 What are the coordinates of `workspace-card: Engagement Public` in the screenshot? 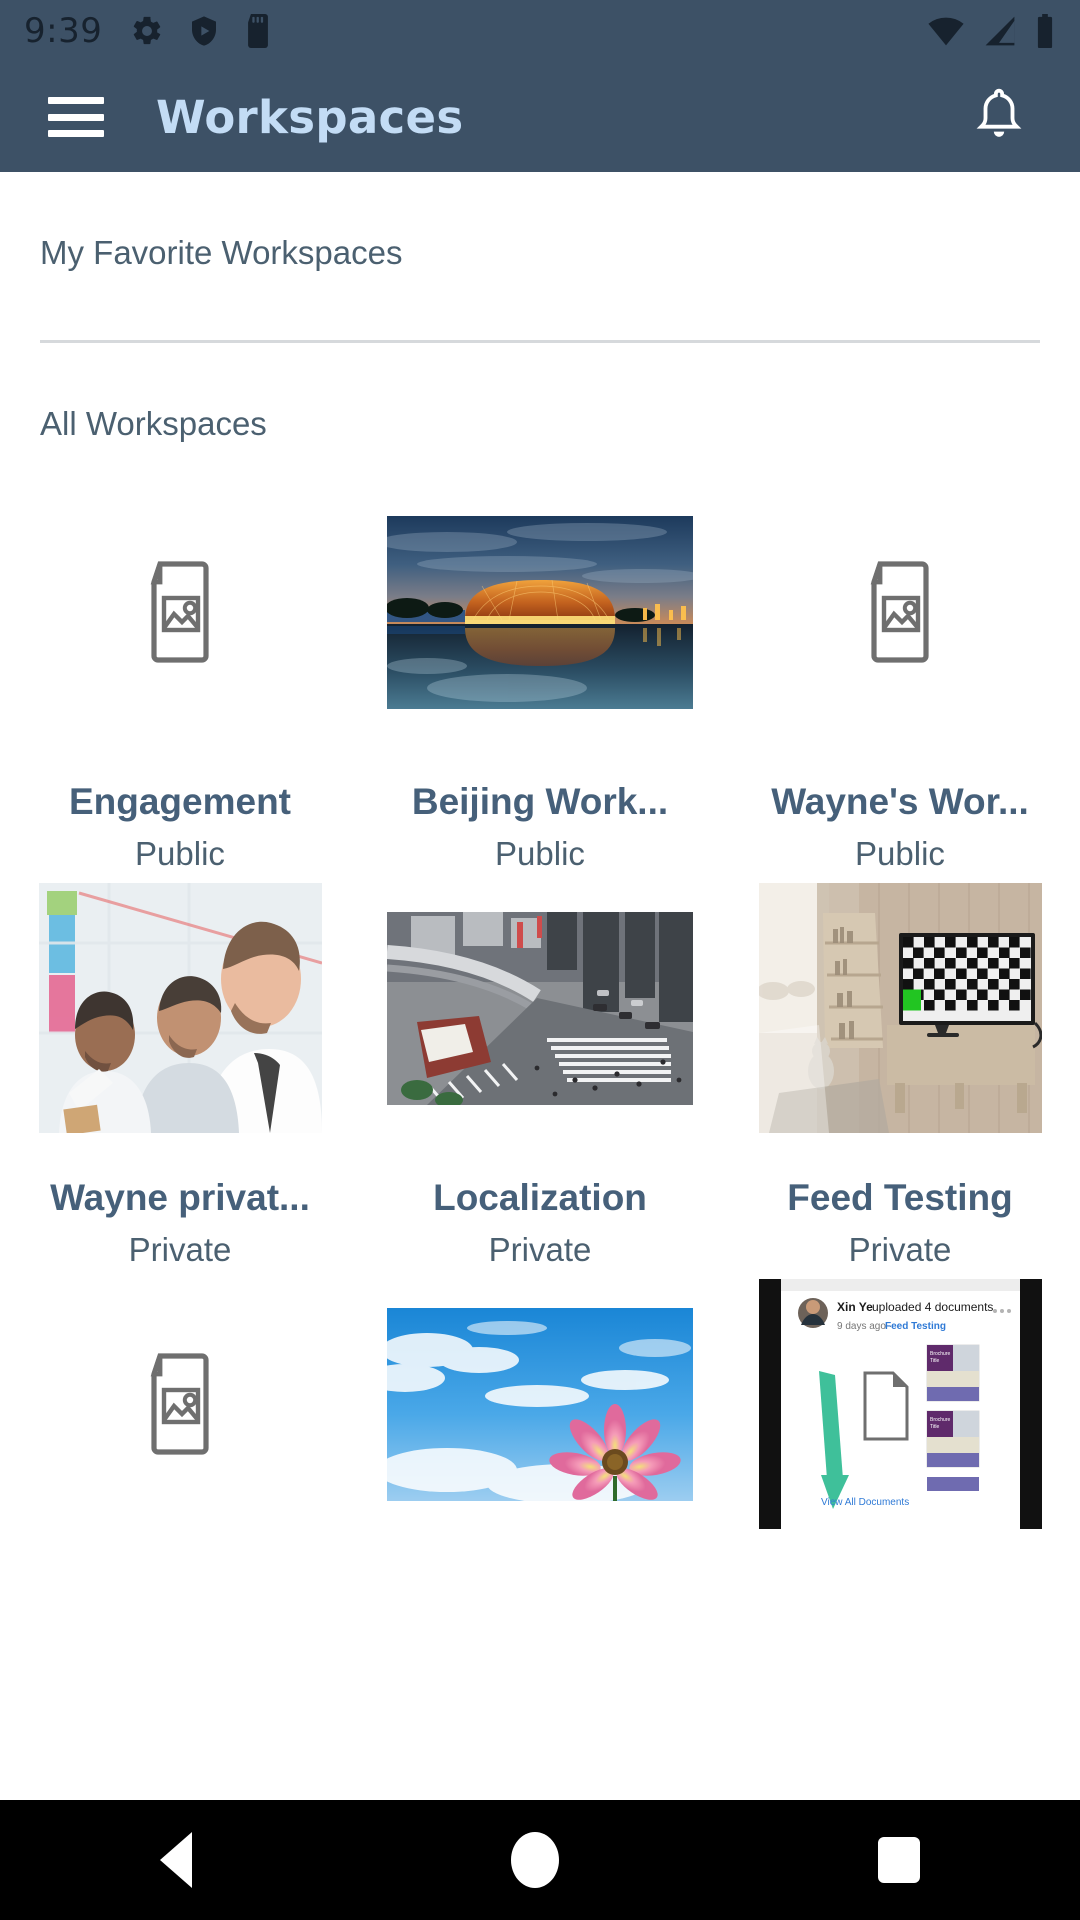 It's located at (180, 675).